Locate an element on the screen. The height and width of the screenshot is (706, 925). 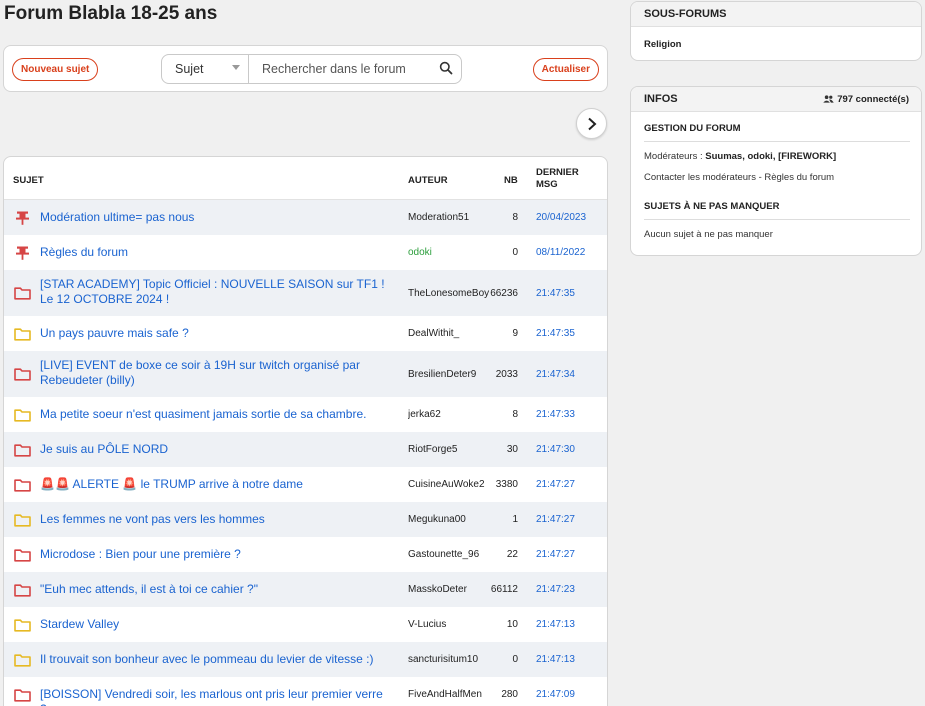
topic-last-message: 20/04/2023 is located at coordinates (561, 217).